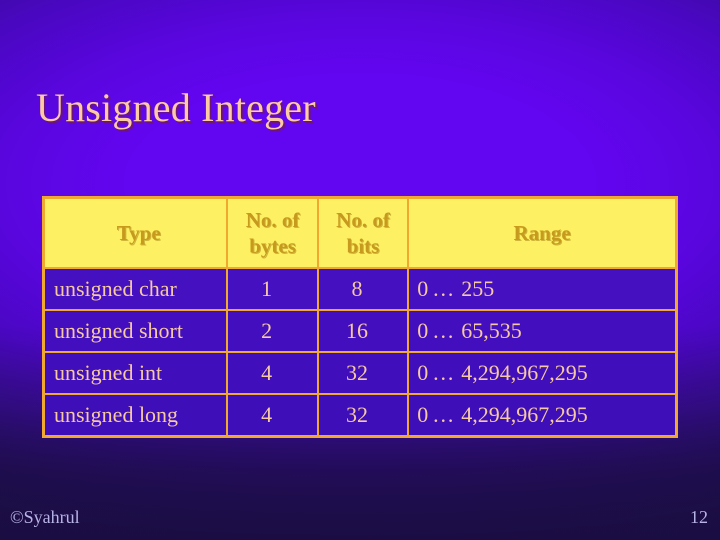 Image resolution: width=720 pixels, height=540 pixels. What do you see at coordinates (542, 331) in the screenshot?
I see `cell-range: 0… 65,535` at bounding box center [542, 331].